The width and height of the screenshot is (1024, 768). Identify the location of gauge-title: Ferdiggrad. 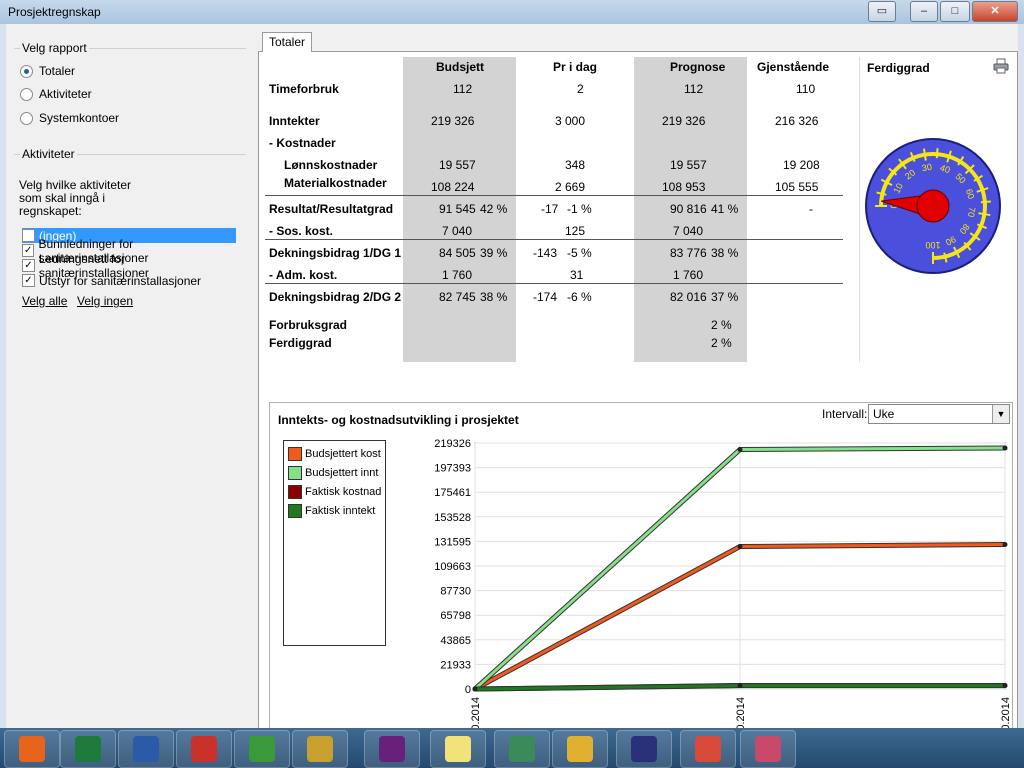
(898, 68).